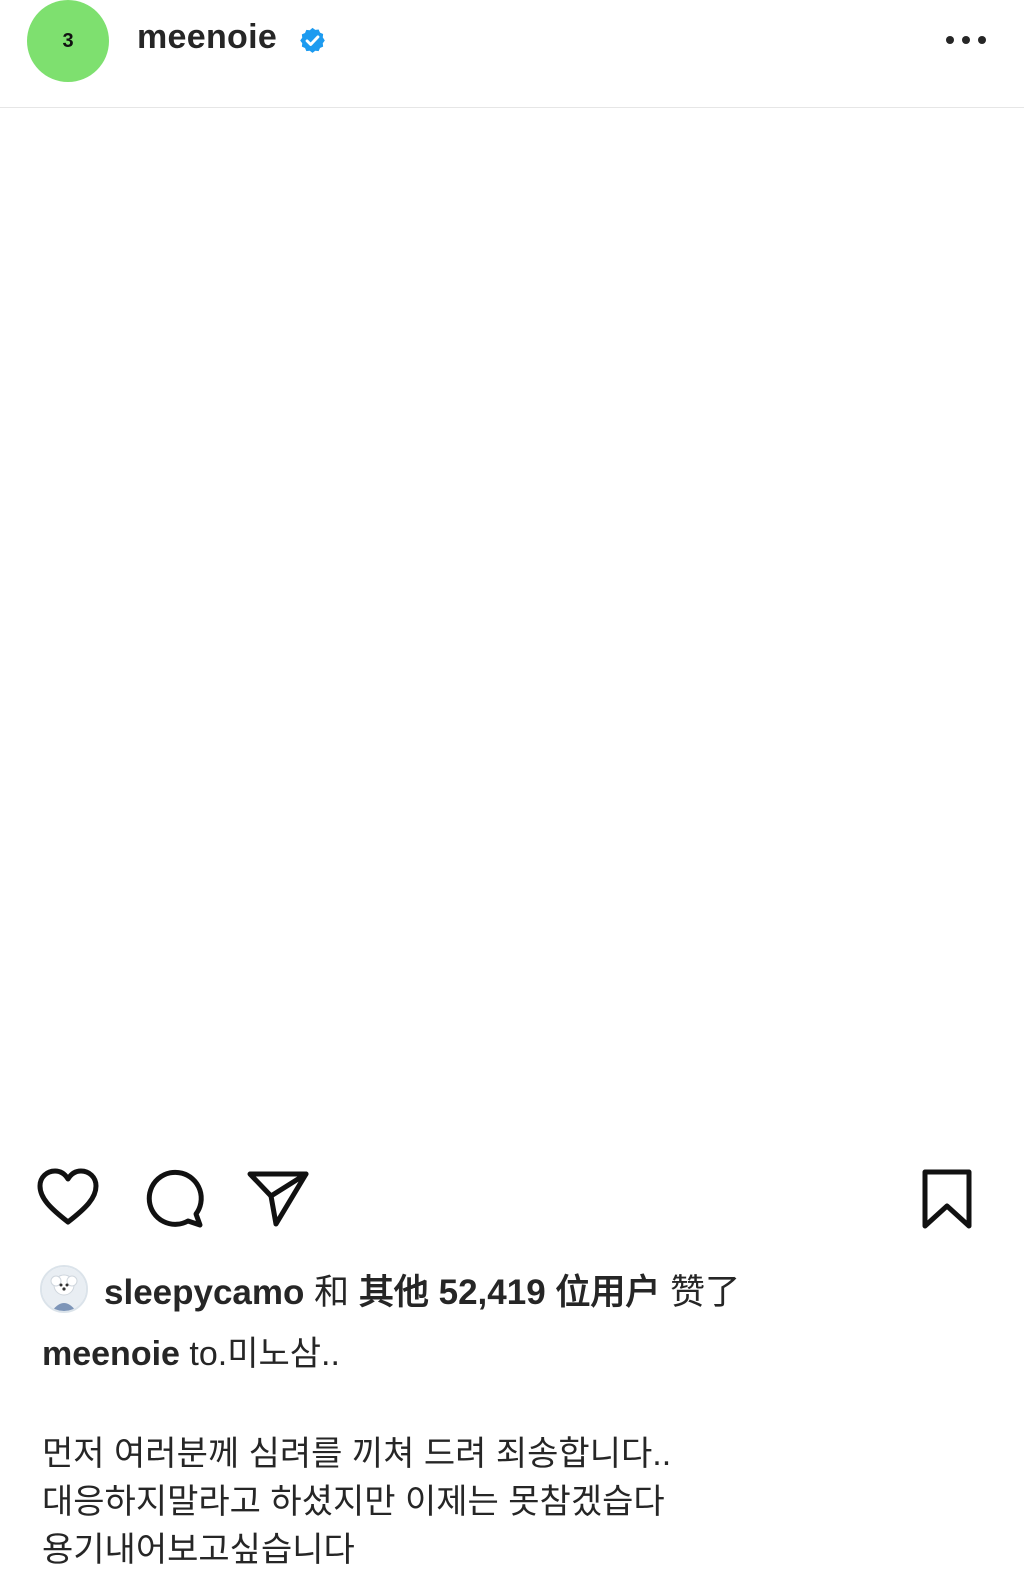 The image size is (1024, 1571). Describe the element at coordinates (705, 1292) in the screenshot. I see `likes-suffix: 赞了` at that location.